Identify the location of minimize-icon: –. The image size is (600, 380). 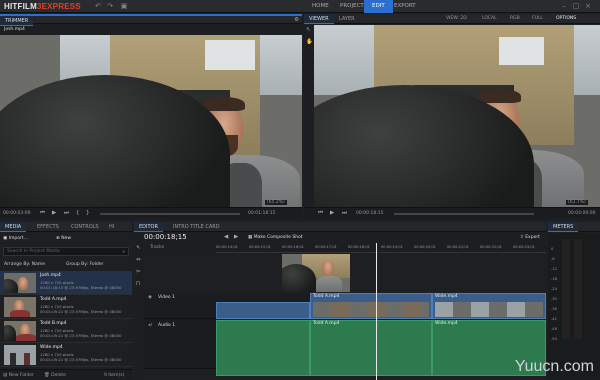
(564, 6).